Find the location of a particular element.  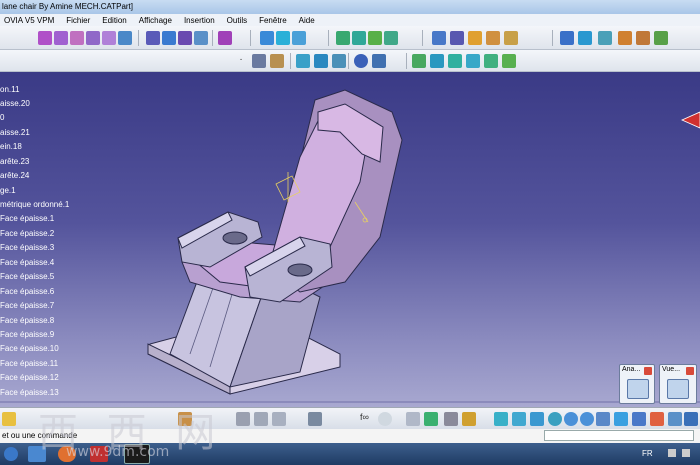

pad-icon is located at coordinates (45, 38).